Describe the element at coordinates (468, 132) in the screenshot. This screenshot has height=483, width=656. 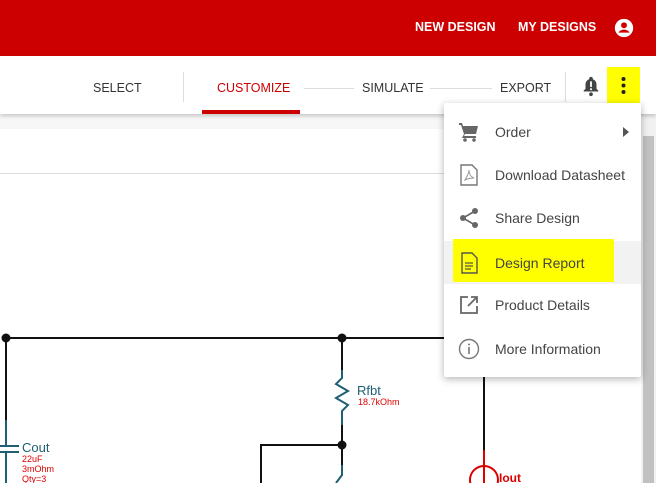
I see `cart-icon` at that location.